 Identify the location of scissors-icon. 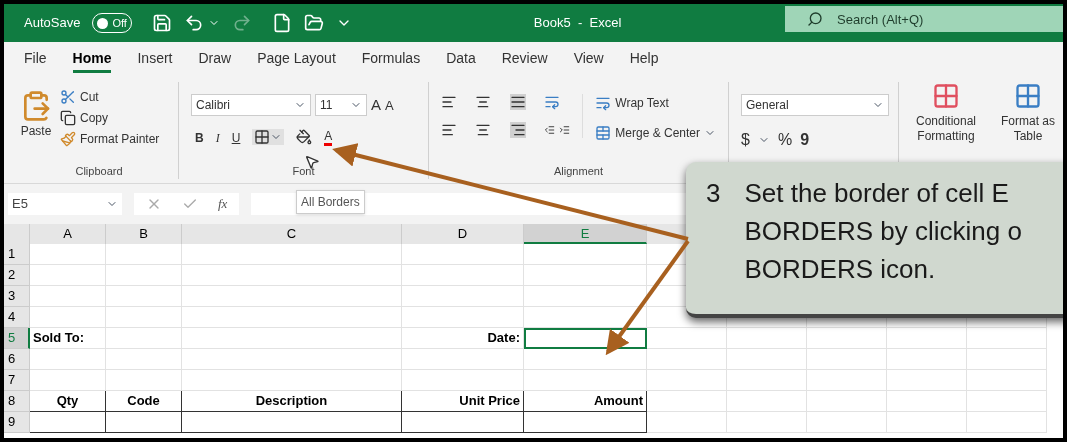
(68, 97).